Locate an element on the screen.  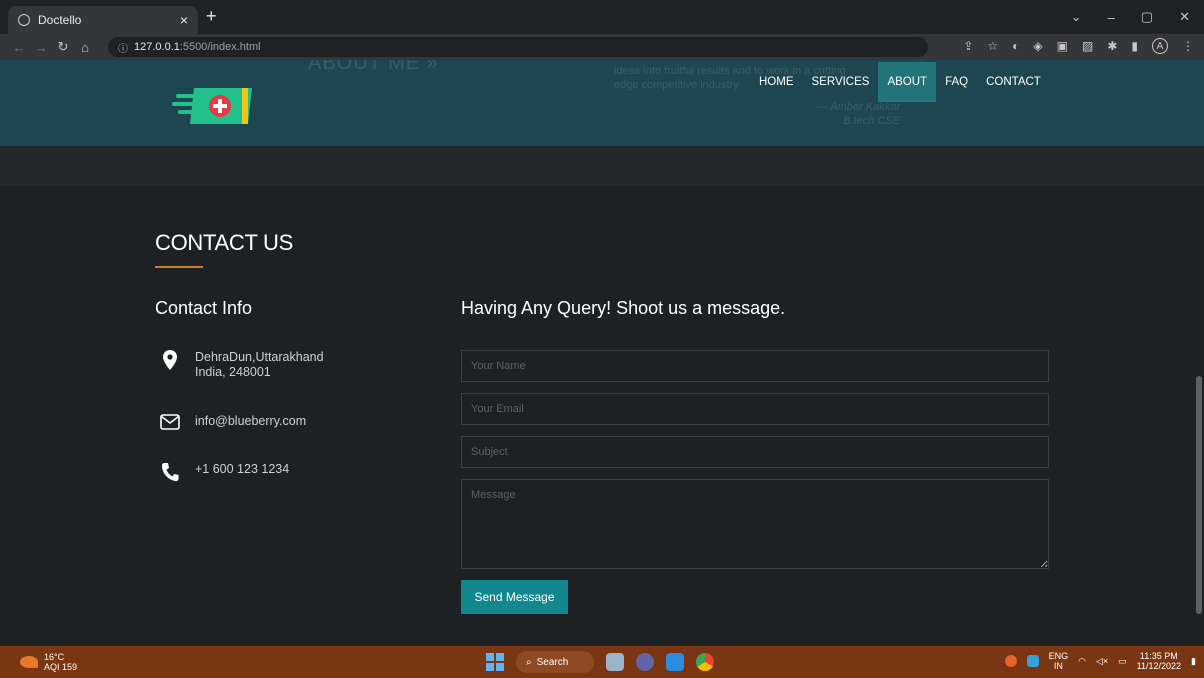
language-indicator: ENG IN is located at coordinates (1059, 661).